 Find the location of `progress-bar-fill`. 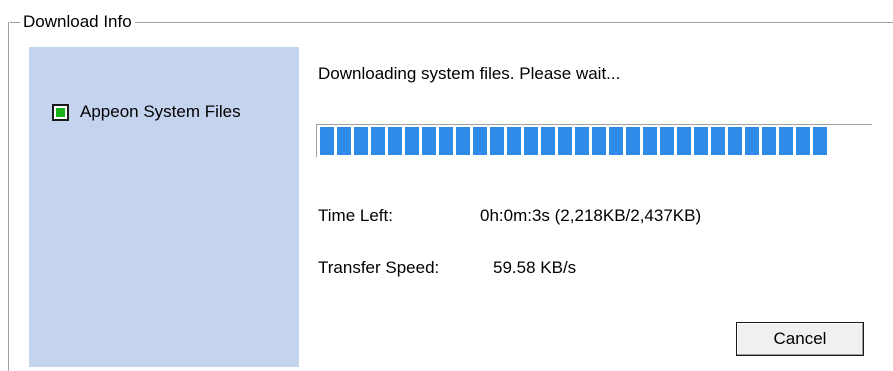

progress-bar-fill is located at coordinates (575, 141).